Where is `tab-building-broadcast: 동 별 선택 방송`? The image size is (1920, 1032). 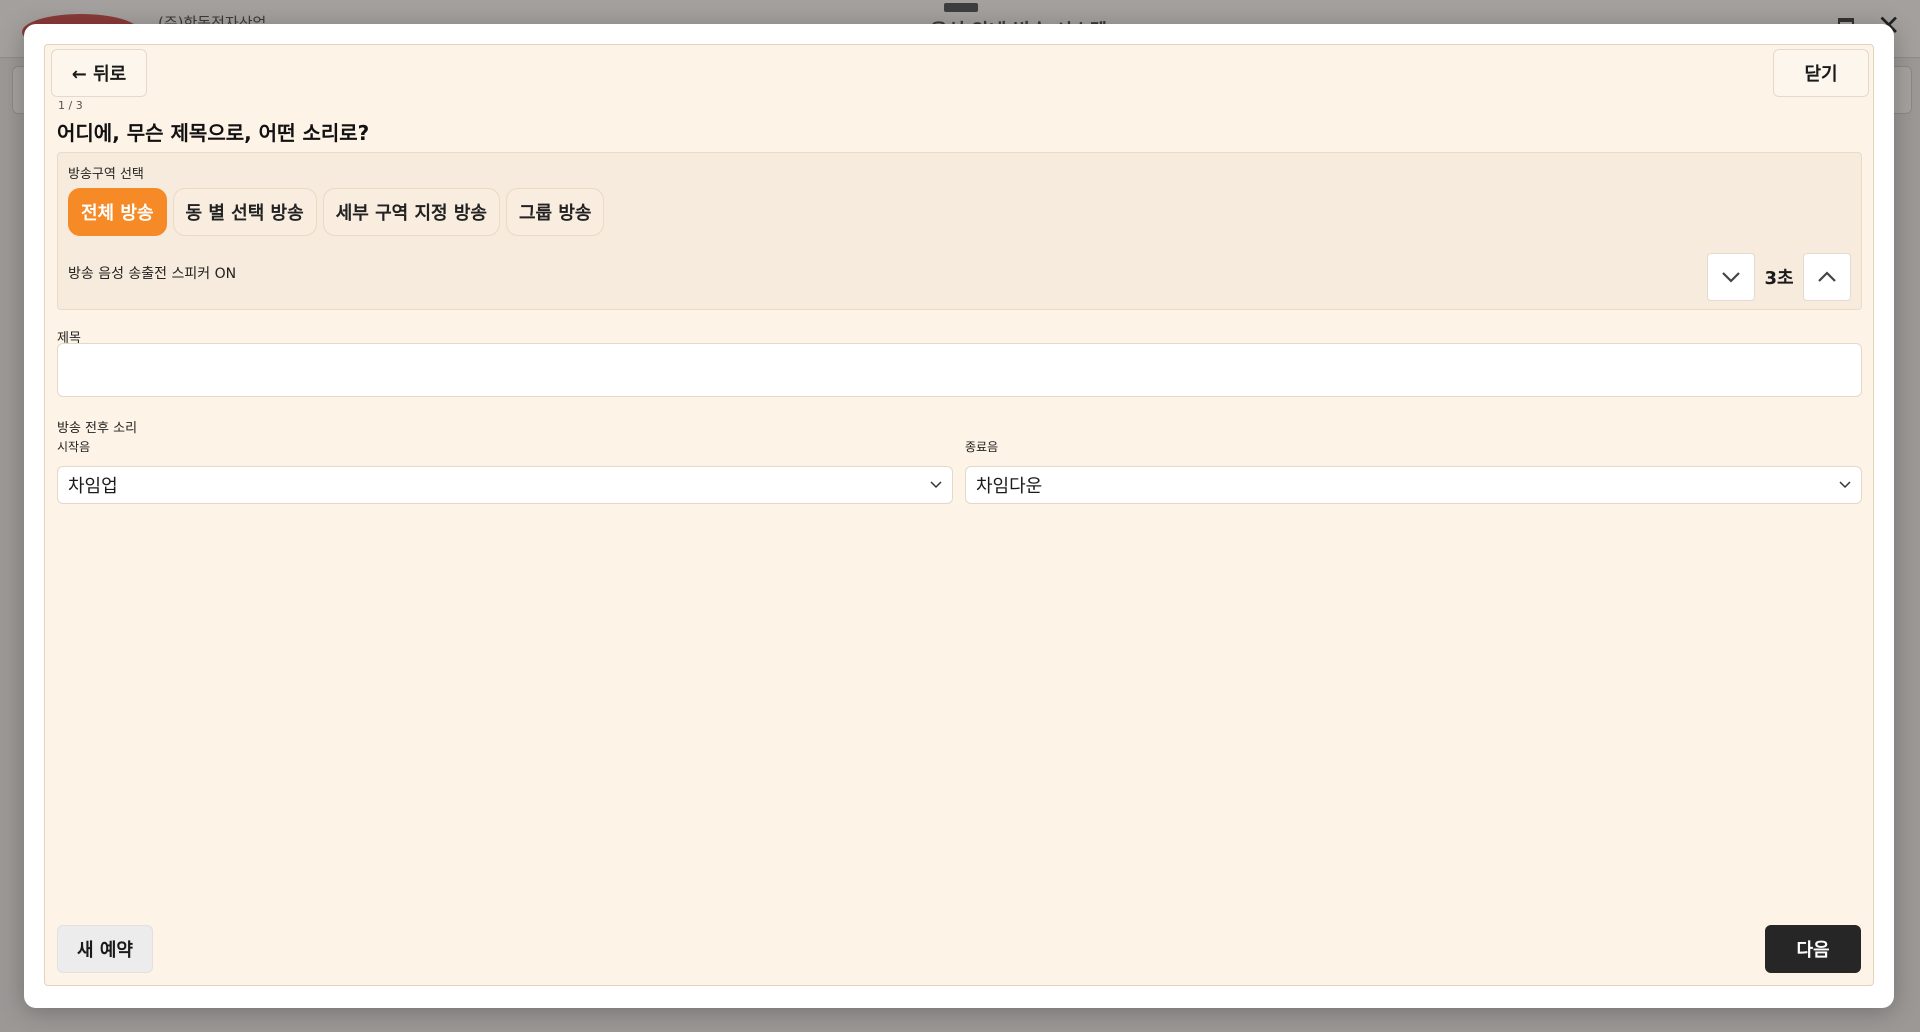 tab-building-broadcast: 동 별 선택 방송 is located at coordinates (244, 212).